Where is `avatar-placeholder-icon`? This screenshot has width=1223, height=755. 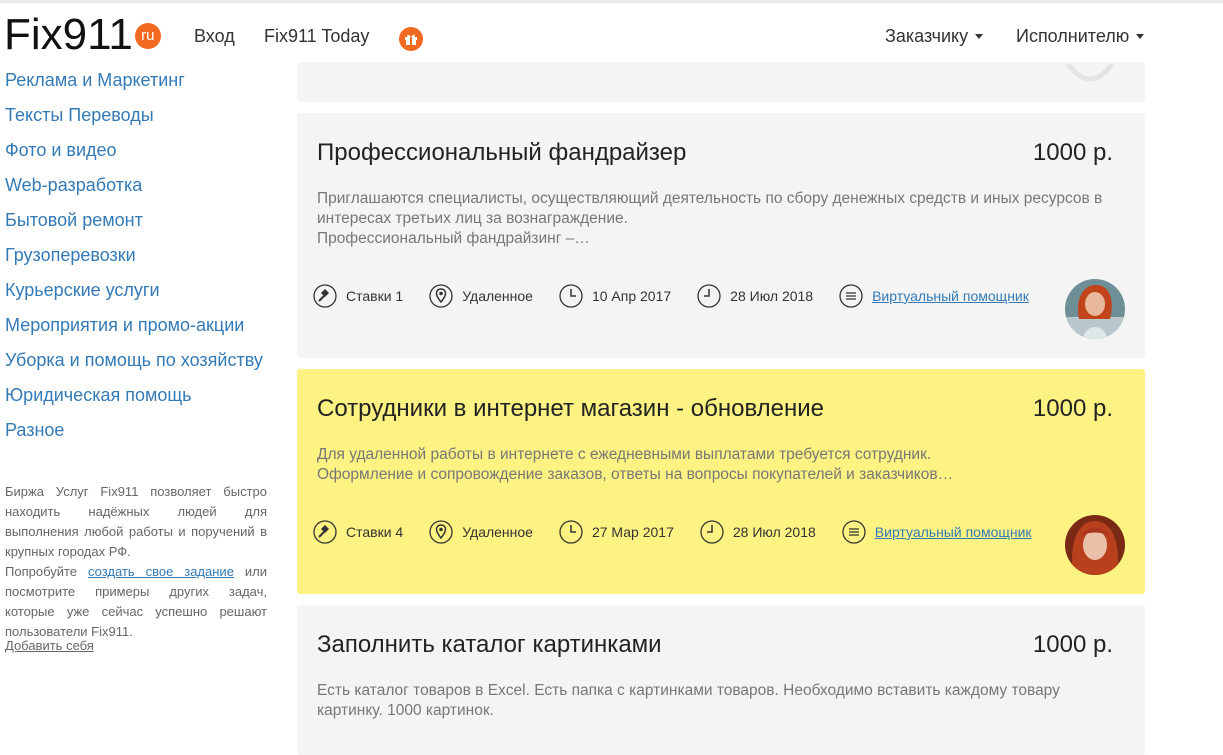
avatar-placeholder-icon is located at coordinates (1090, 73).